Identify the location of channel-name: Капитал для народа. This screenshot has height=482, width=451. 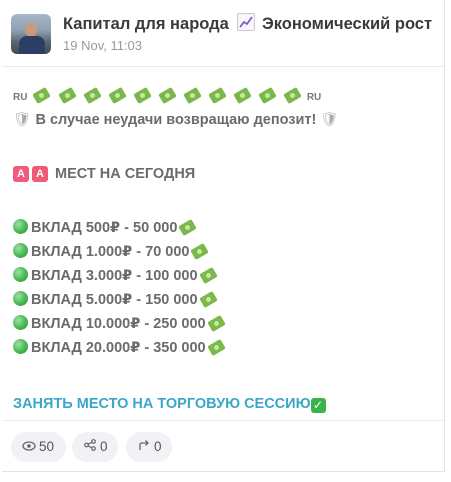
(146, 24).